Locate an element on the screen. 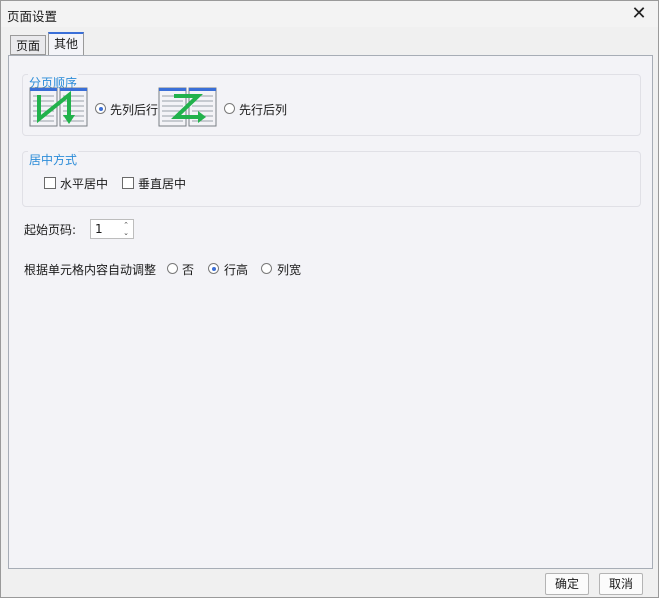  auto-adjust-column-width-label: 列宽 is located at coordinates (289, 270).